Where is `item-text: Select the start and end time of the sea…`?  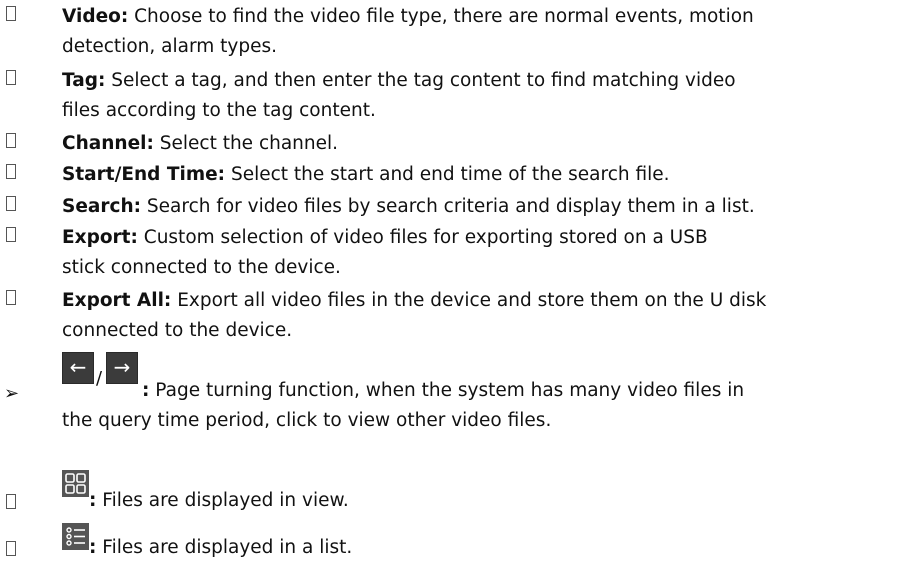 item-text: Select the start and end time of the sea… is located at coordinates (450, 174).